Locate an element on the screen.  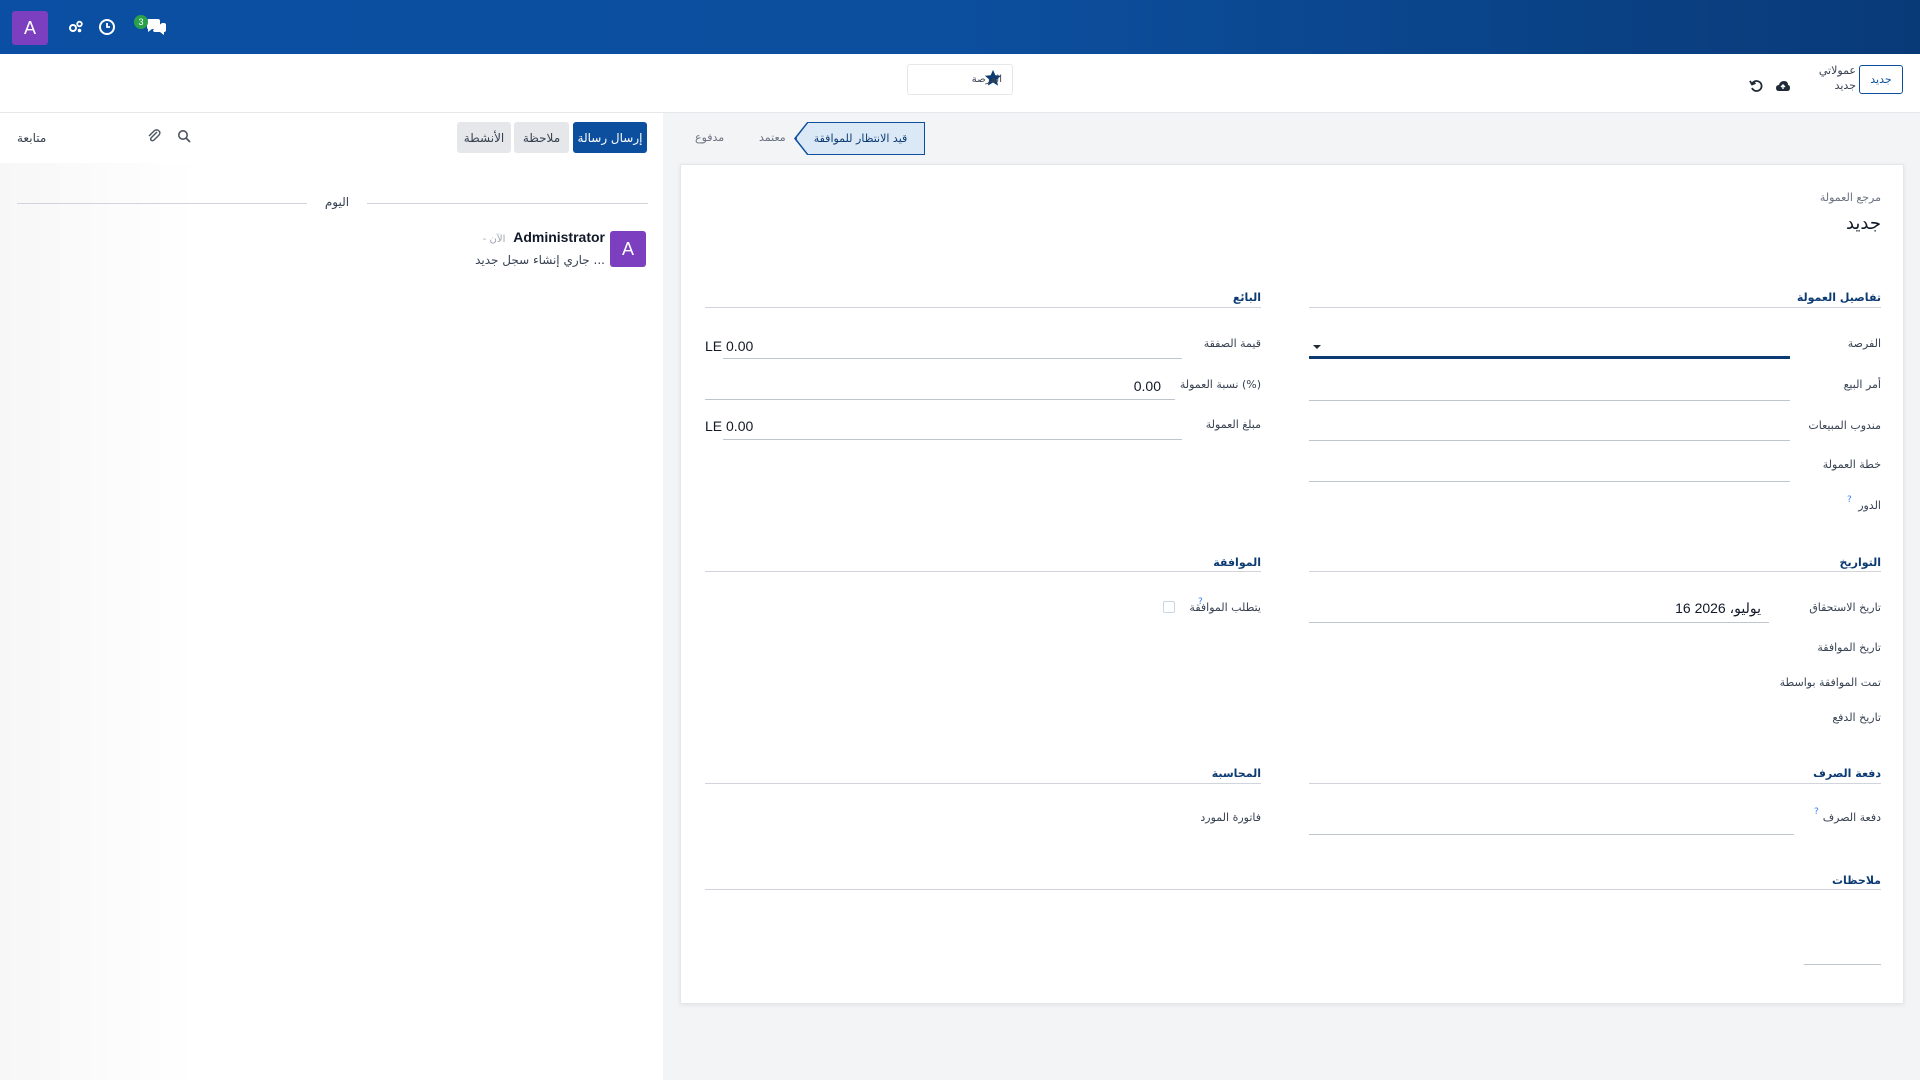
salesperson-label: مندوب المبيعات is located at coordinates (1844, 425).